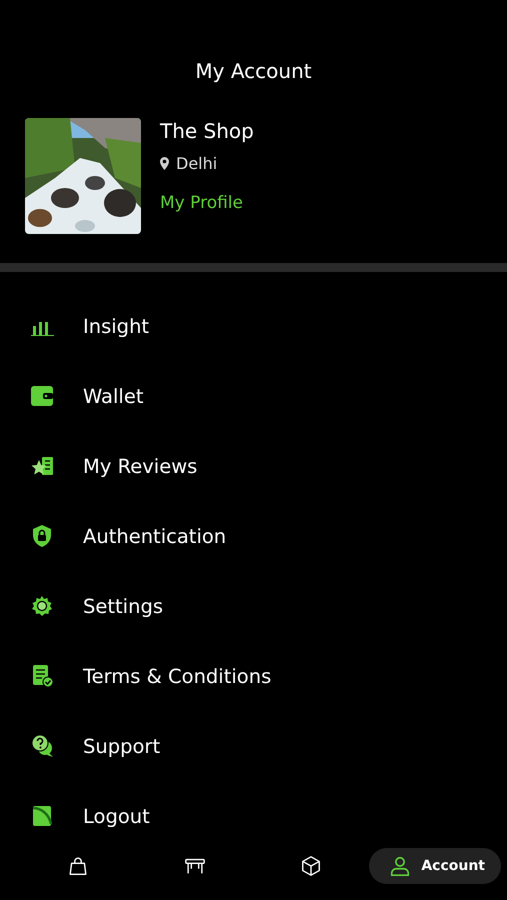  What do you see at coordinates (400, 866) in the screenshot?
I see `user-icon` at bounding box center [400, 866].